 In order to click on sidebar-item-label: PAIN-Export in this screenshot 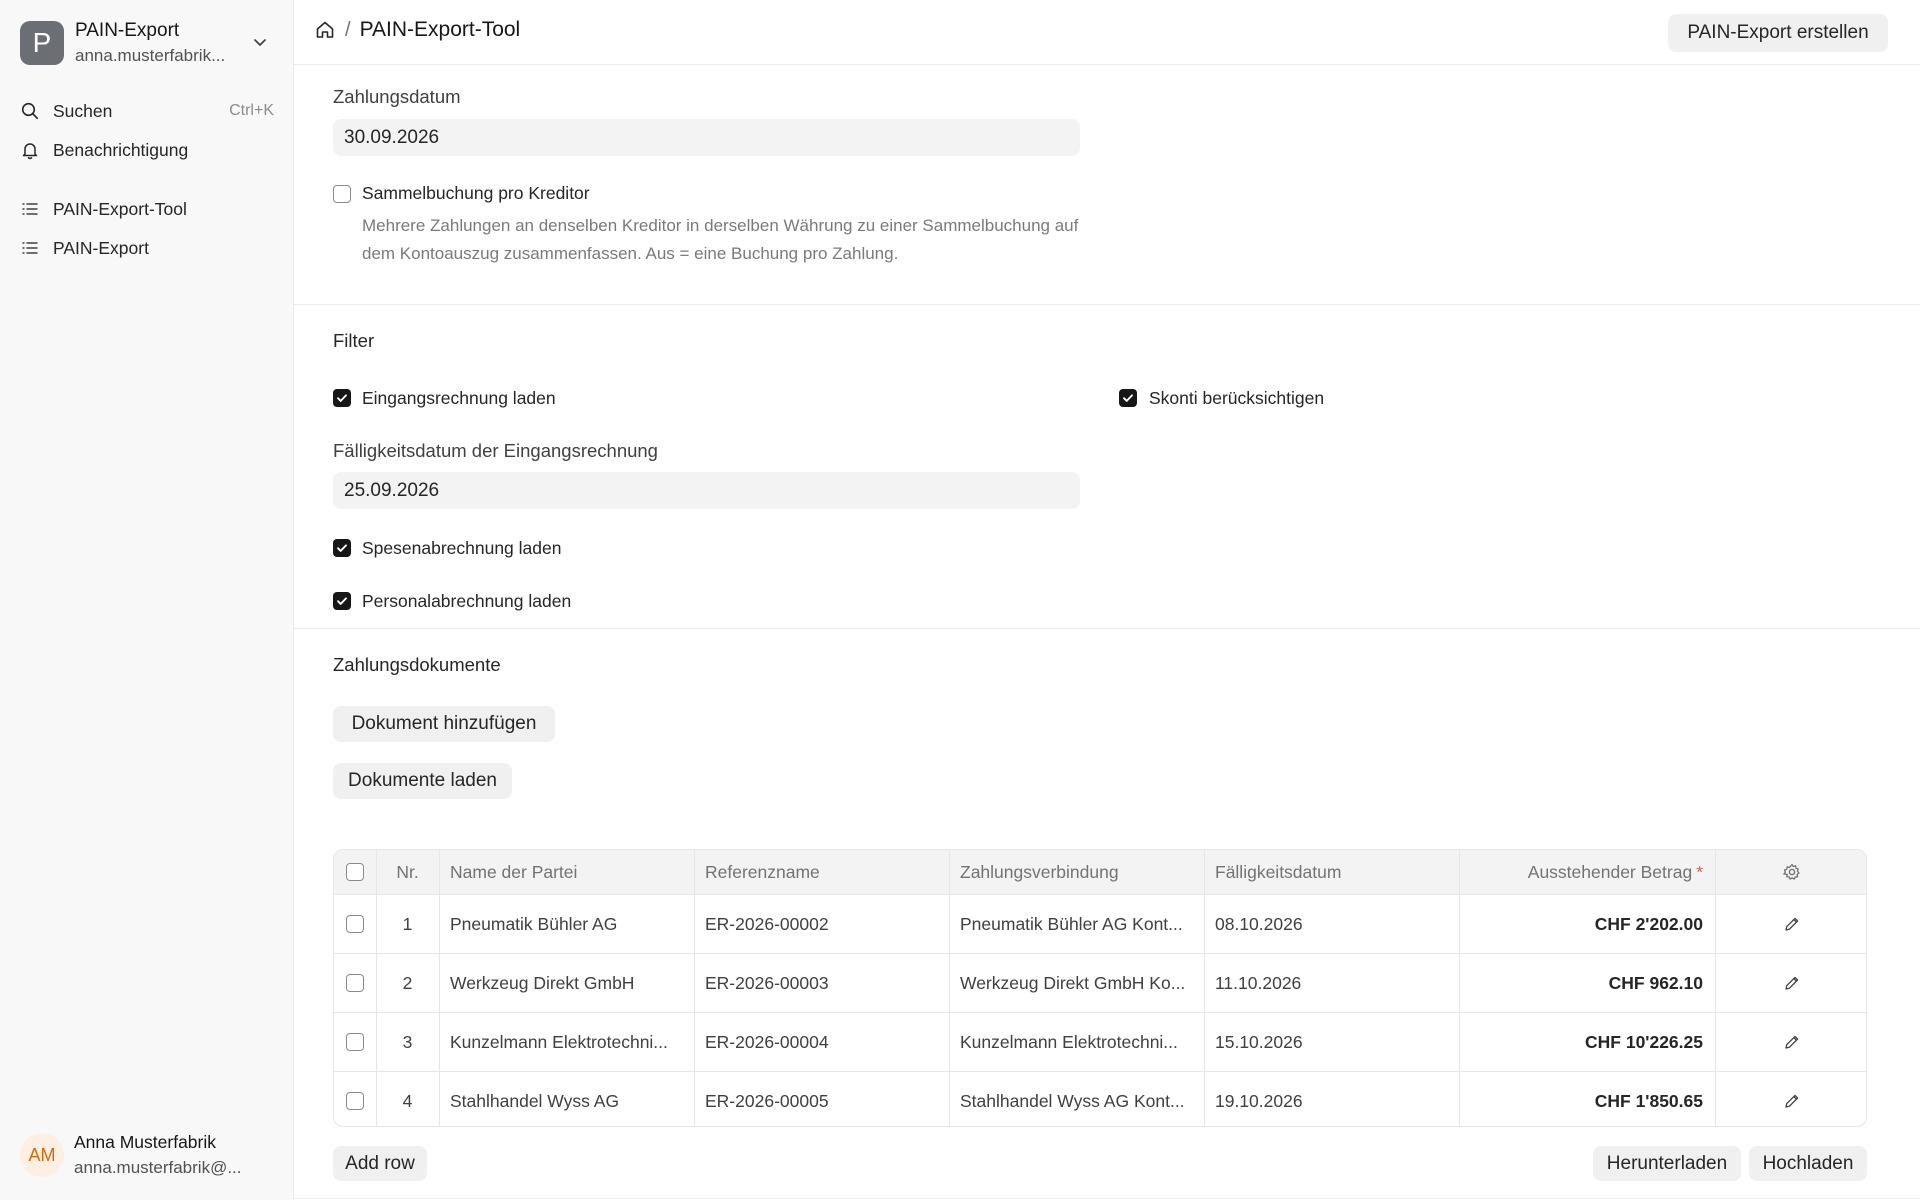, I will do `click(101, 247)`.